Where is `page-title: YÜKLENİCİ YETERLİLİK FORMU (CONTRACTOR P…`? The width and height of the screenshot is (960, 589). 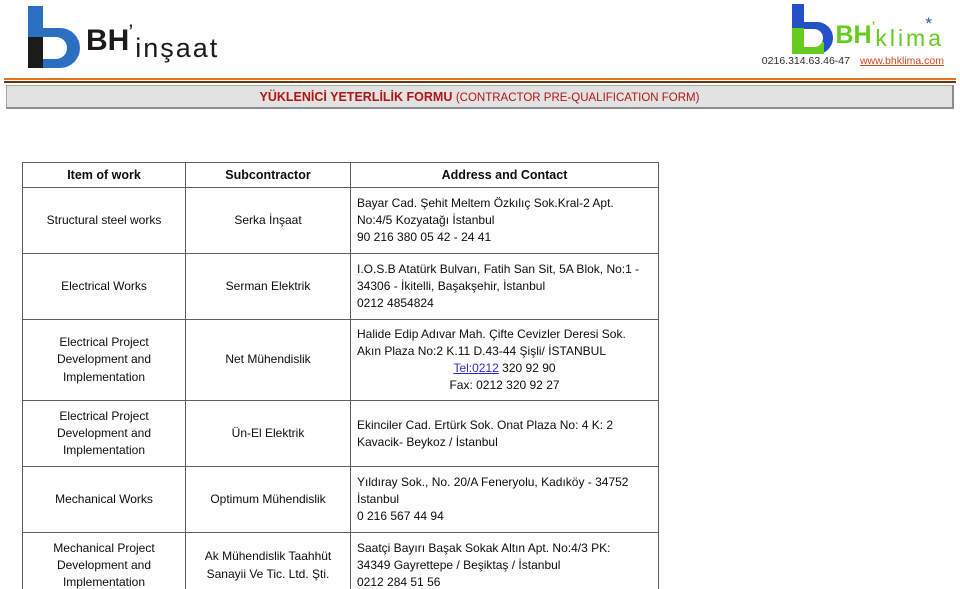 page-title: YÜKLENİCİ YETERLİLİK FORMU (CONTRACTOR P… is located at coordinates (480, 97).